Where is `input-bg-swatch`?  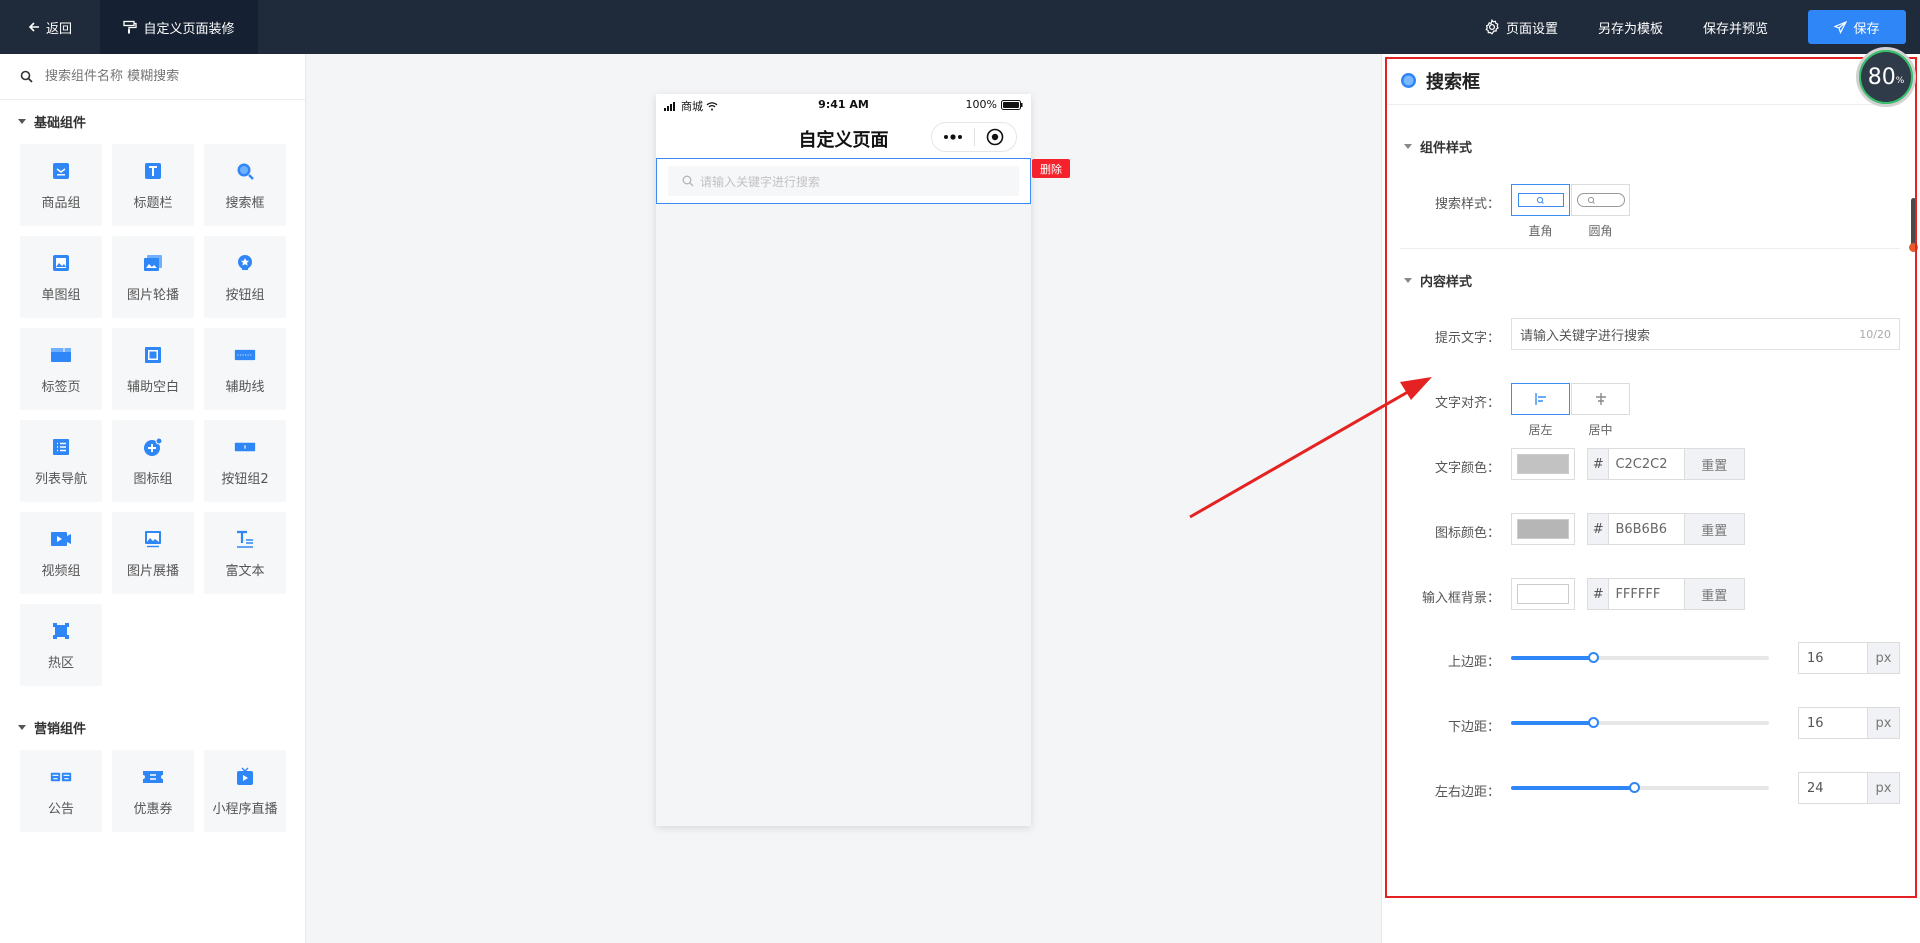 input-bg-swatch is located at coordinates (1543, 594).